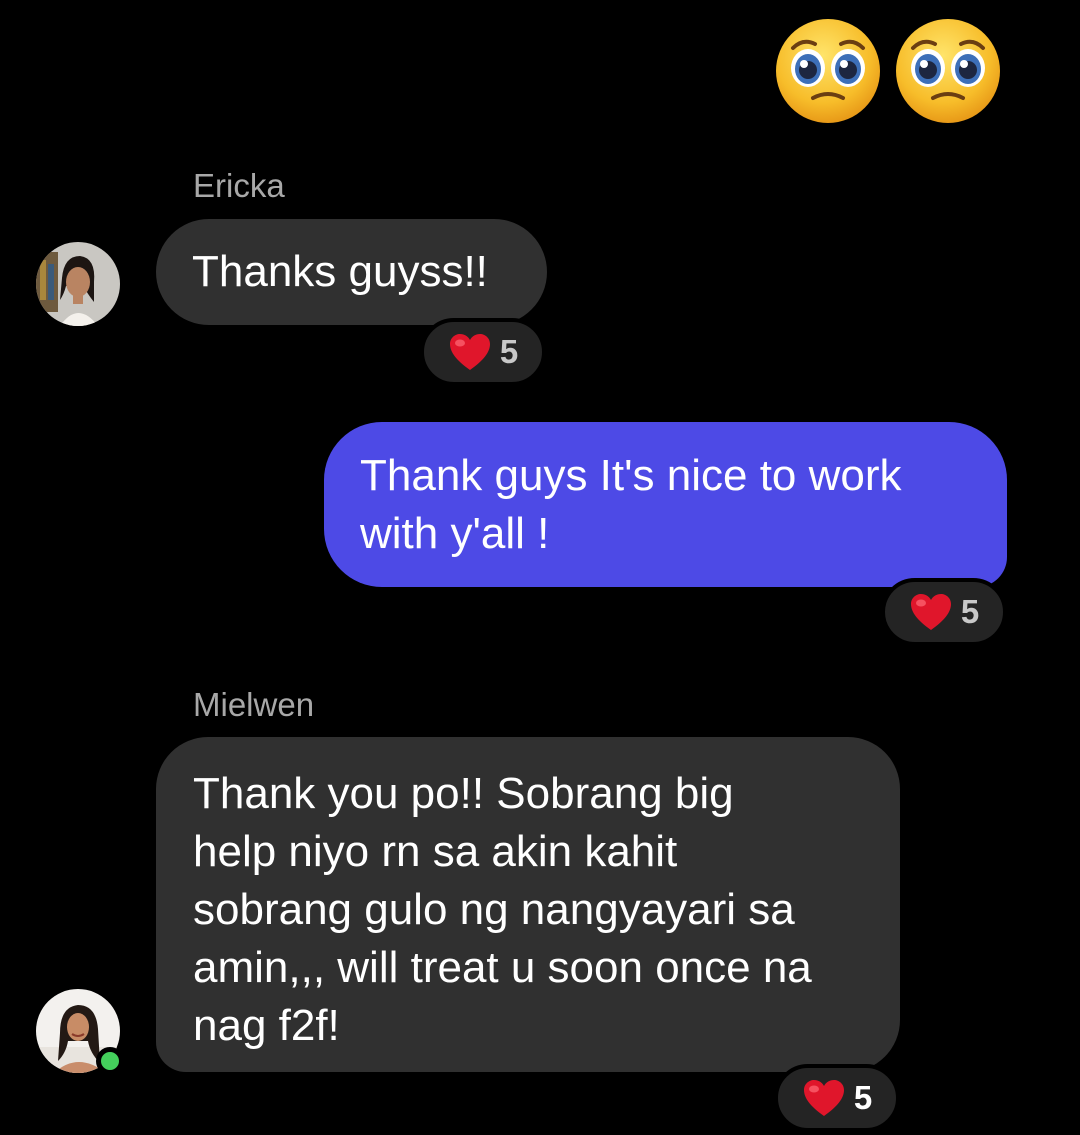 This screenshot has width=1080, height=1135. What do you see at coordinates (239, 185) in the screenshot?
I see `sender-name: Ericka` at bounding box center [239, 185].